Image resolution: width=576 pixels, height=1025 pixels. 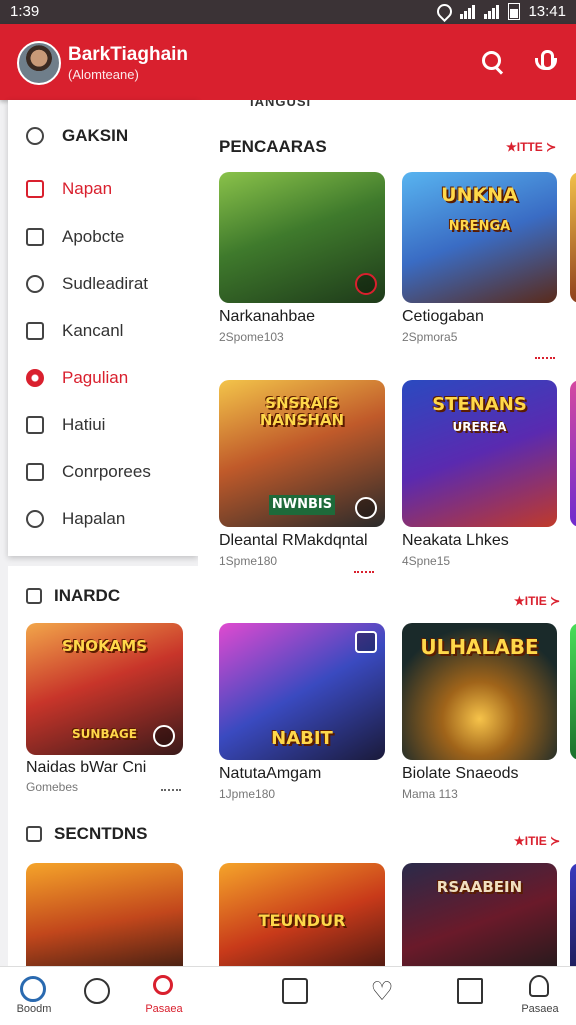 What do you see at coordinates (479, 237) in the screenshot?
I see `game-thumbnail: UNKNA NRENGA` at bounding box center [479, 237].